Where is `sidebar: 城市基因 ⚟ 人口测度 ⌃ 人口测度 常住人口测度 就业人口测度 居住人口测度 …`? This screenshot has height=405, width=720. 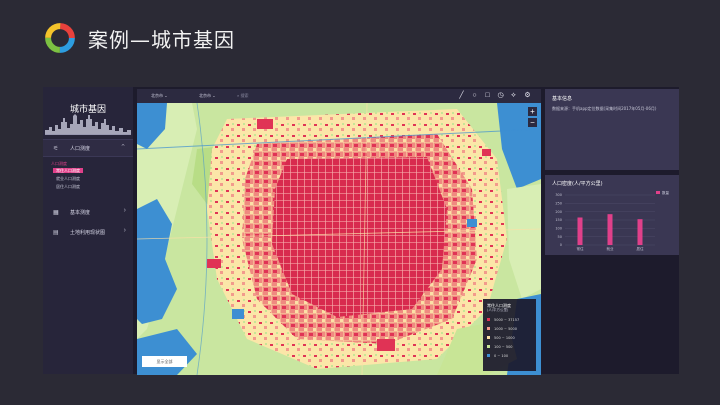 sidebar: 城市基因 ⚟ 人口测度 ⌃ 人口测度 常住人口测度 就业人口测度 居住人口测度 … is located at coordinates (88, 230).